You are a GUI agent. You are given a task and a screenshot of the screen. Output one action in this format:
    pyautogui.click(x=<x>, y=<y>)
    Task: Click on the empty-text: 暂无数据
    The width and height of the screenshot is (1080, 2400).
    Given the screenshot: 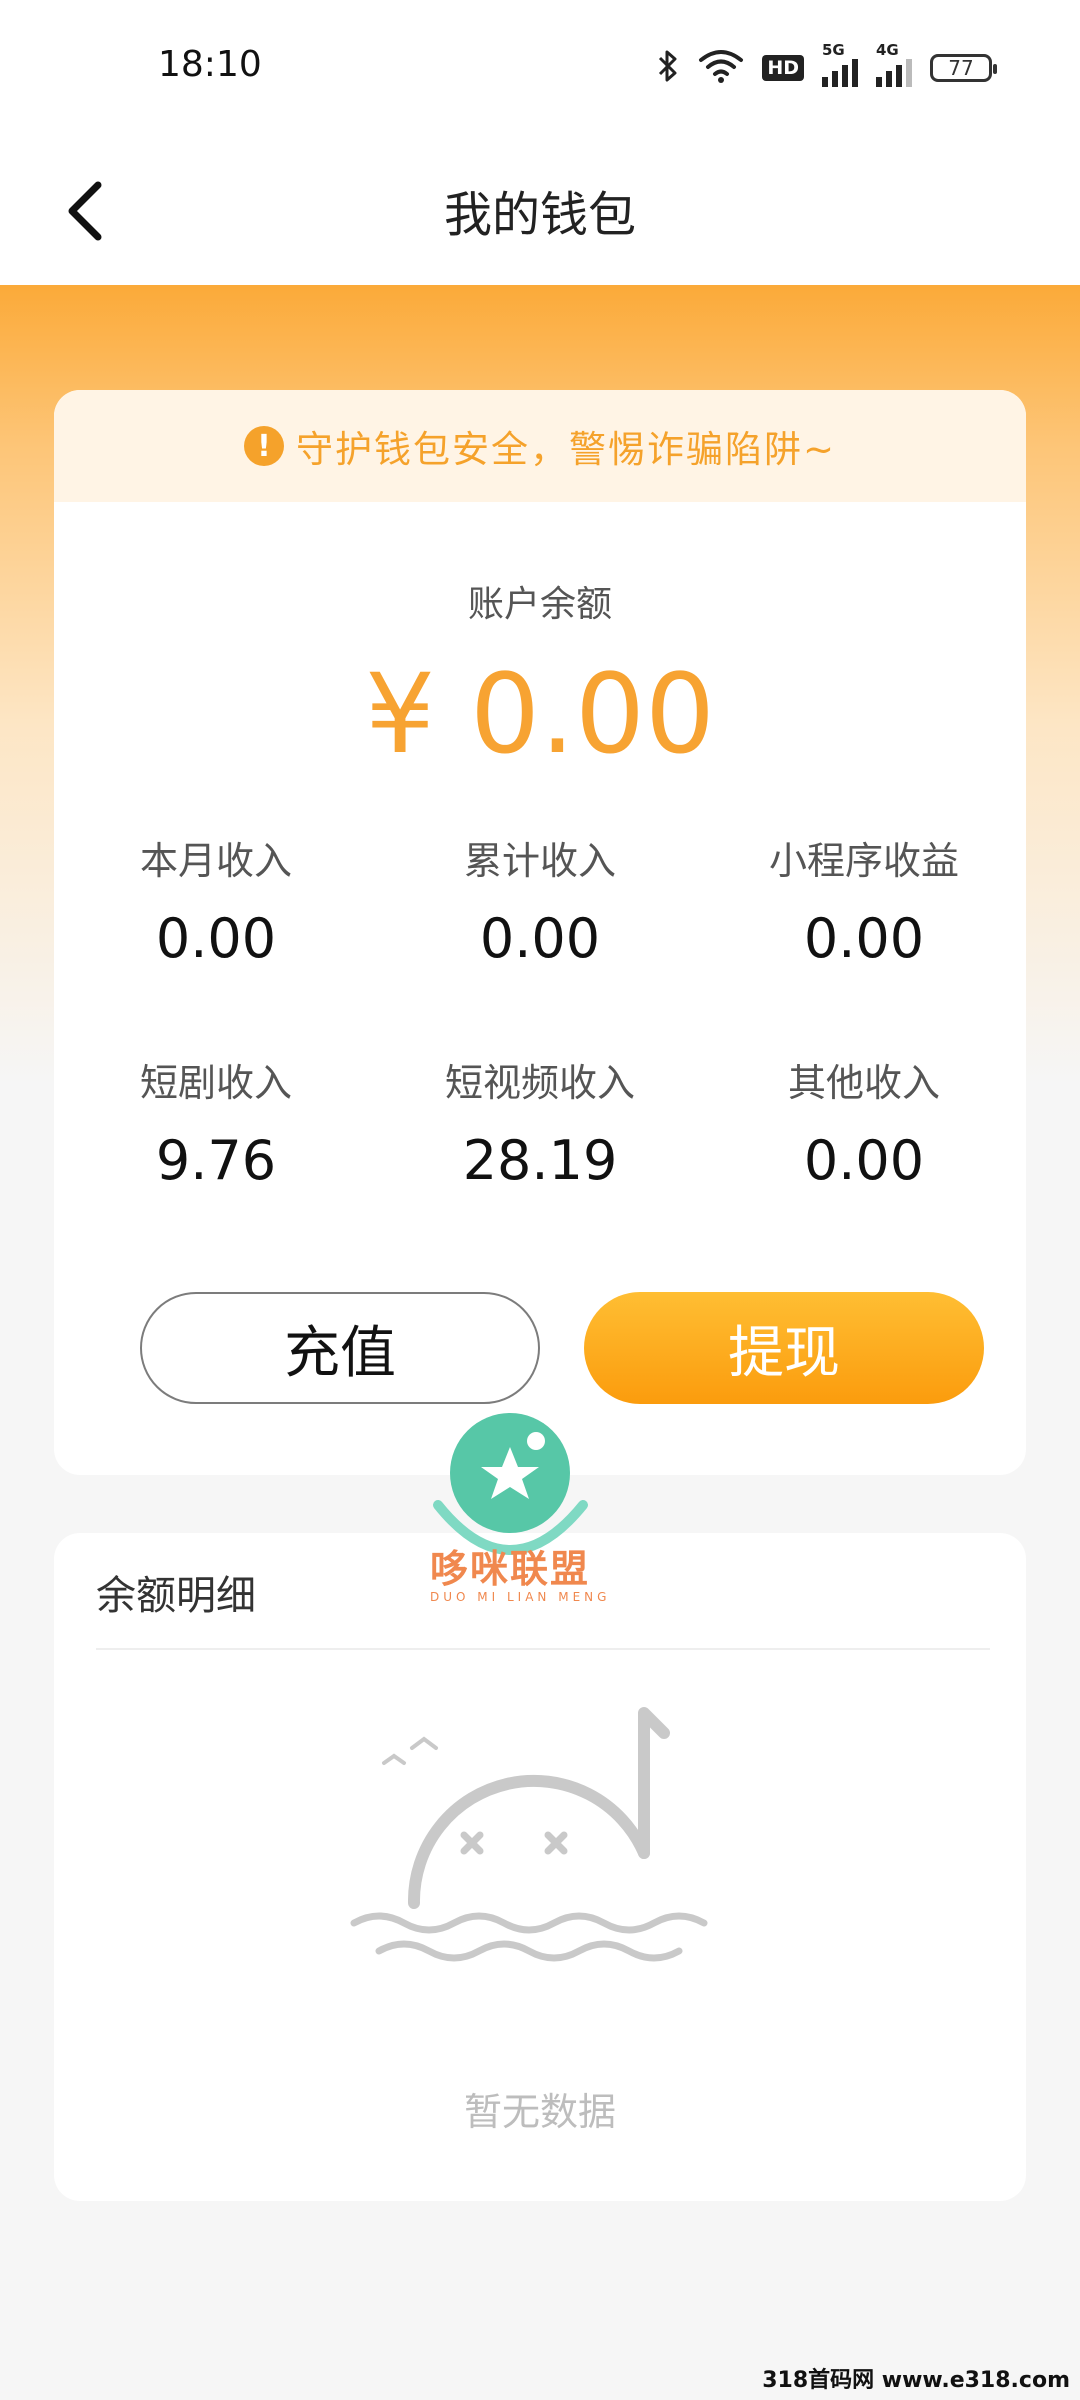 What is the action you would take?
    pyautogui.click(x=539, y=2112)
    